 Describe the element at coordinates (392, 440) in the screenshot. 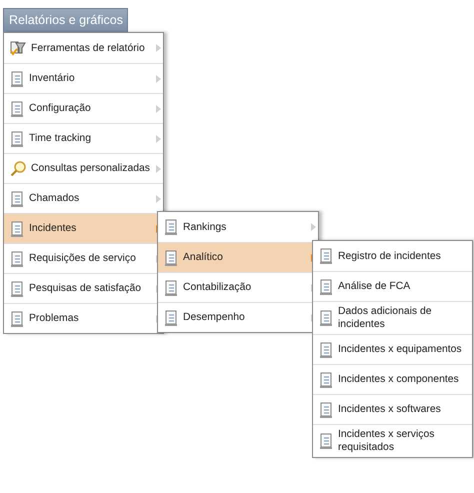

I see `menu-item: Incidentes x serviços requisitados` at that location.